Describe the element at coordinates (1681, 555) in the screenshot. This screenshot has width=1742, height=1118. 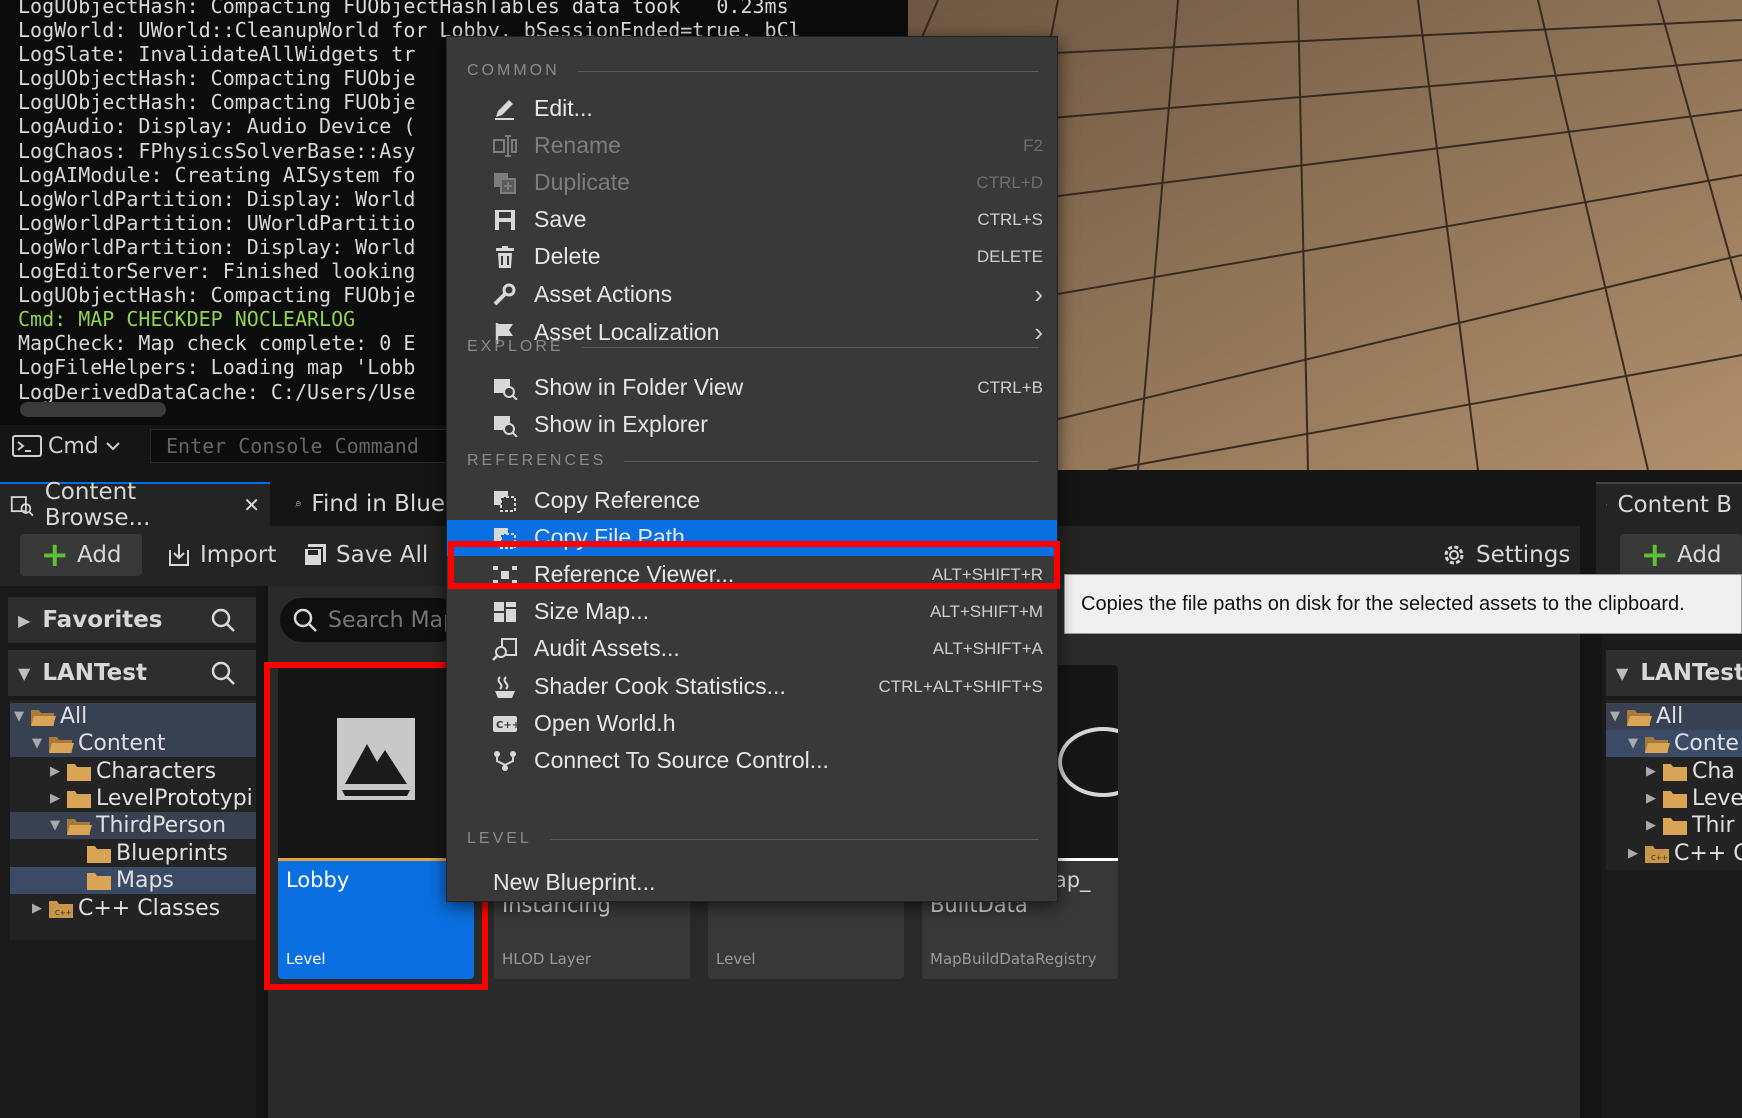
I see `add-button-2: + Add` at that location.